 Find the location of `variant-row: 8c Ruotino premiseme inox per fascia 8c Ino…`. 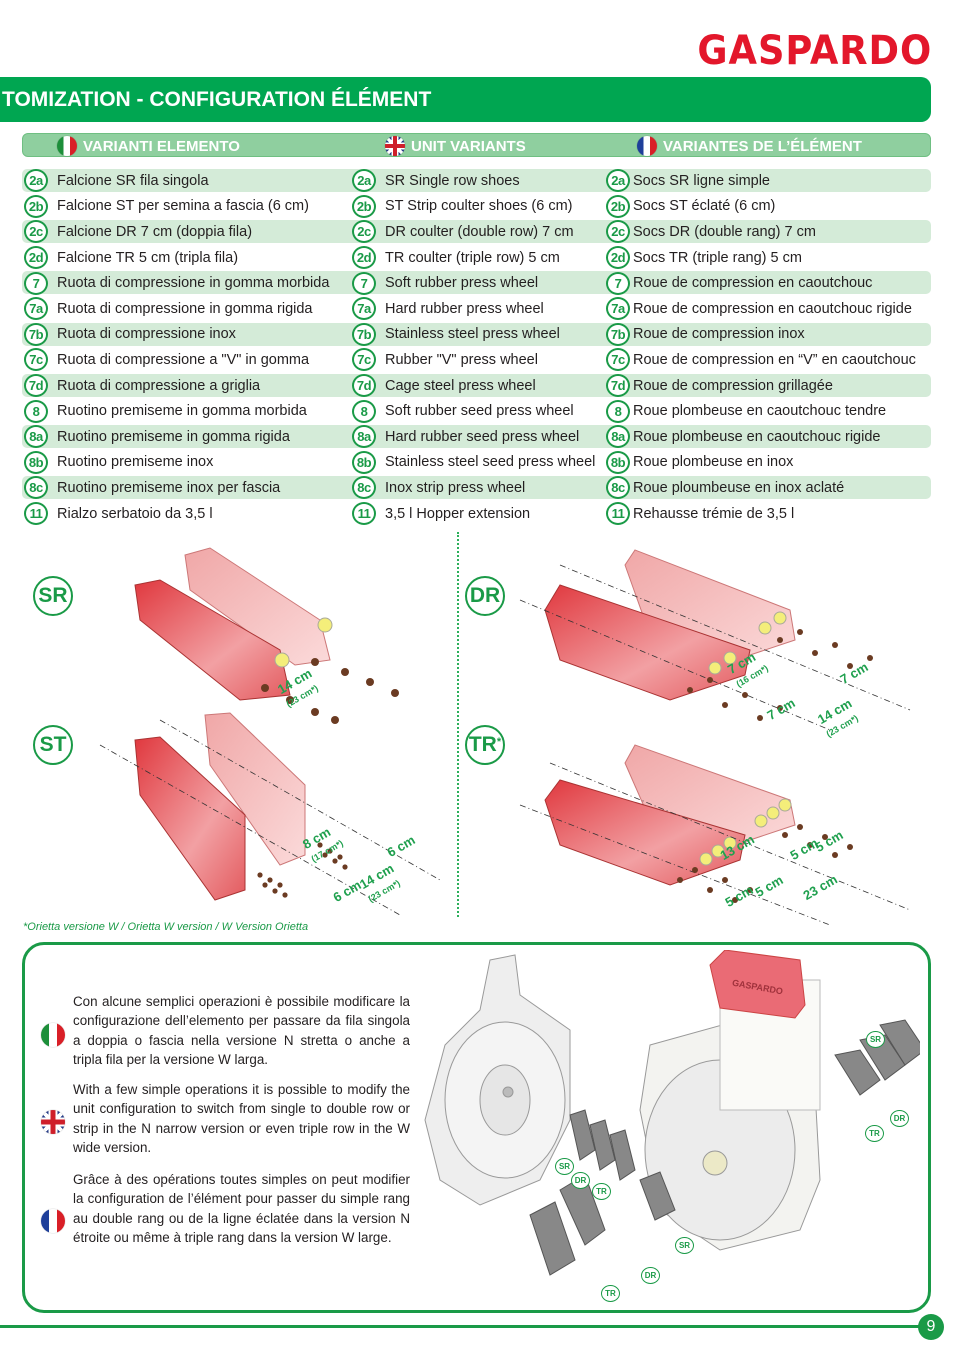

variant-row: 8c Ruotino premiseme inox per fascia 8c Ino… is located at coordinates (476, 488).